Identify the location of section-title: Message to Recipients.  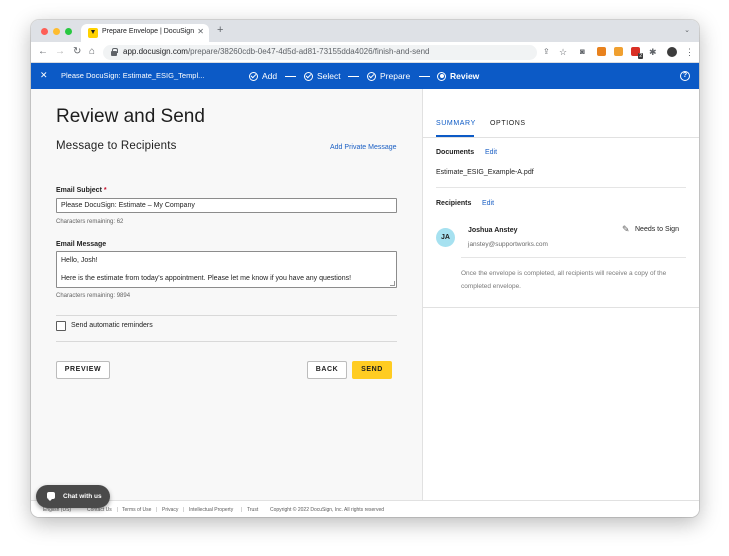
(116, 146).